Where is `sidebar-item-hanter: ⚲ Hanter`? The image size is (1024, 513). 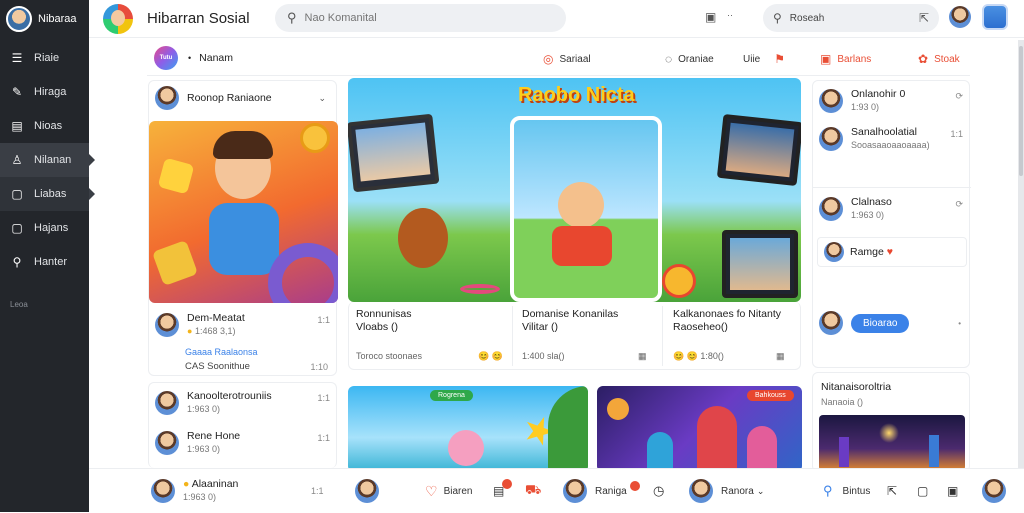
sidebar-item-hanter: ⚲ Hanter is located at coordinates (44, 262).